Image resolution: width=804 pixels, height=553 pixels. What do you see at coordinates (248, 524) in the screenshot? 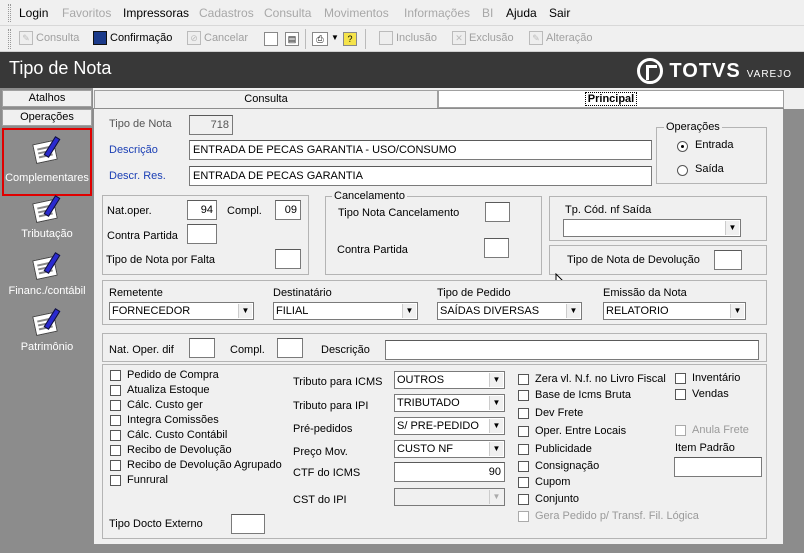
I see `tipo-docto-externo-field` at bounding box center [248, 524].